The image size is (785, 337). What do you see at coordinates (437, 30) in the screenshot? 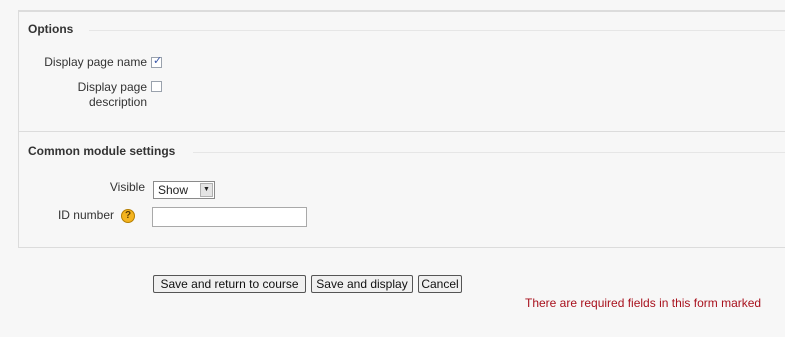
I see `options-legend-rule` at bounding box center [437, 30].